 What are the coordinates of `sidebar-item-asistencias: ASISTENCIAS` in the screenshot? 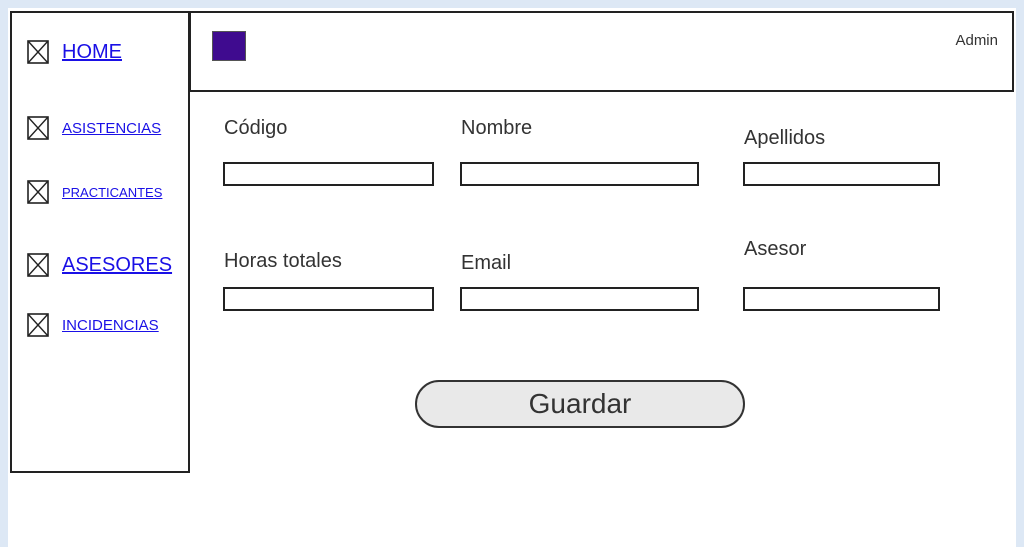 It's located at (94, 128).